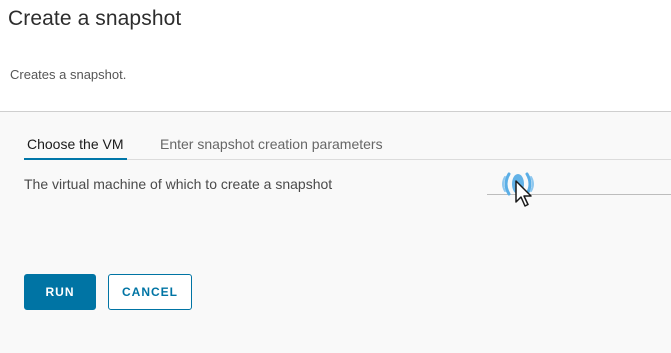 The height and width of the screenshot is (353, 671). What do you see at coordinates (75, 147) in the screenshot?
I see `tab-choose-vm: Choose the VM` at bounding box center [75, 147].